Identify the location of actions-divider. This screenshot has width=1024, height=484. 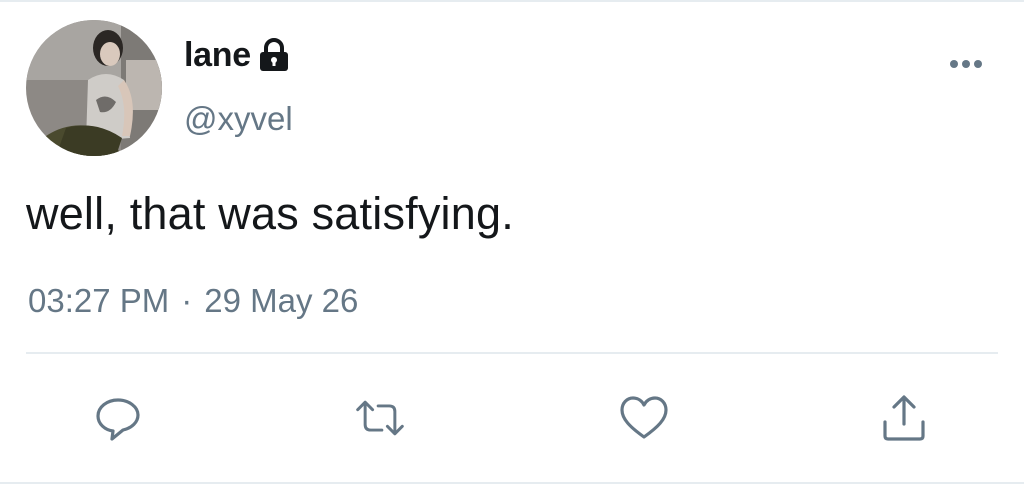
(512, 353).